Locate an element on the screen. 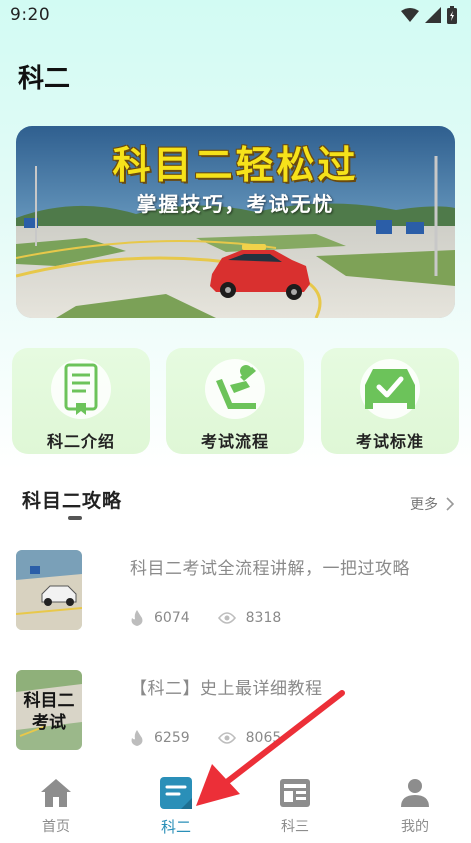 The width and height of the screenshot is (471, 843). article-title: 【科二】史上最详细教程 is located at coordinates (226, 689).